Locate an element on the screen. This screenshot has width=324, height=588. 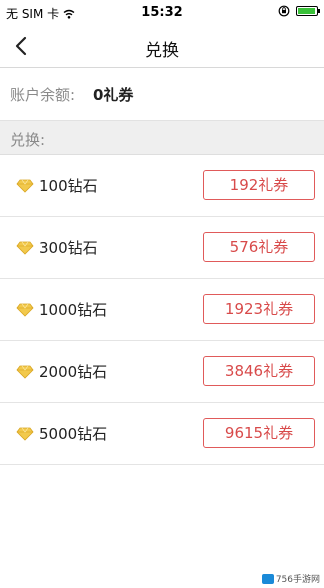
item-name: 2000钻石 is located at coordinates (73, 372).